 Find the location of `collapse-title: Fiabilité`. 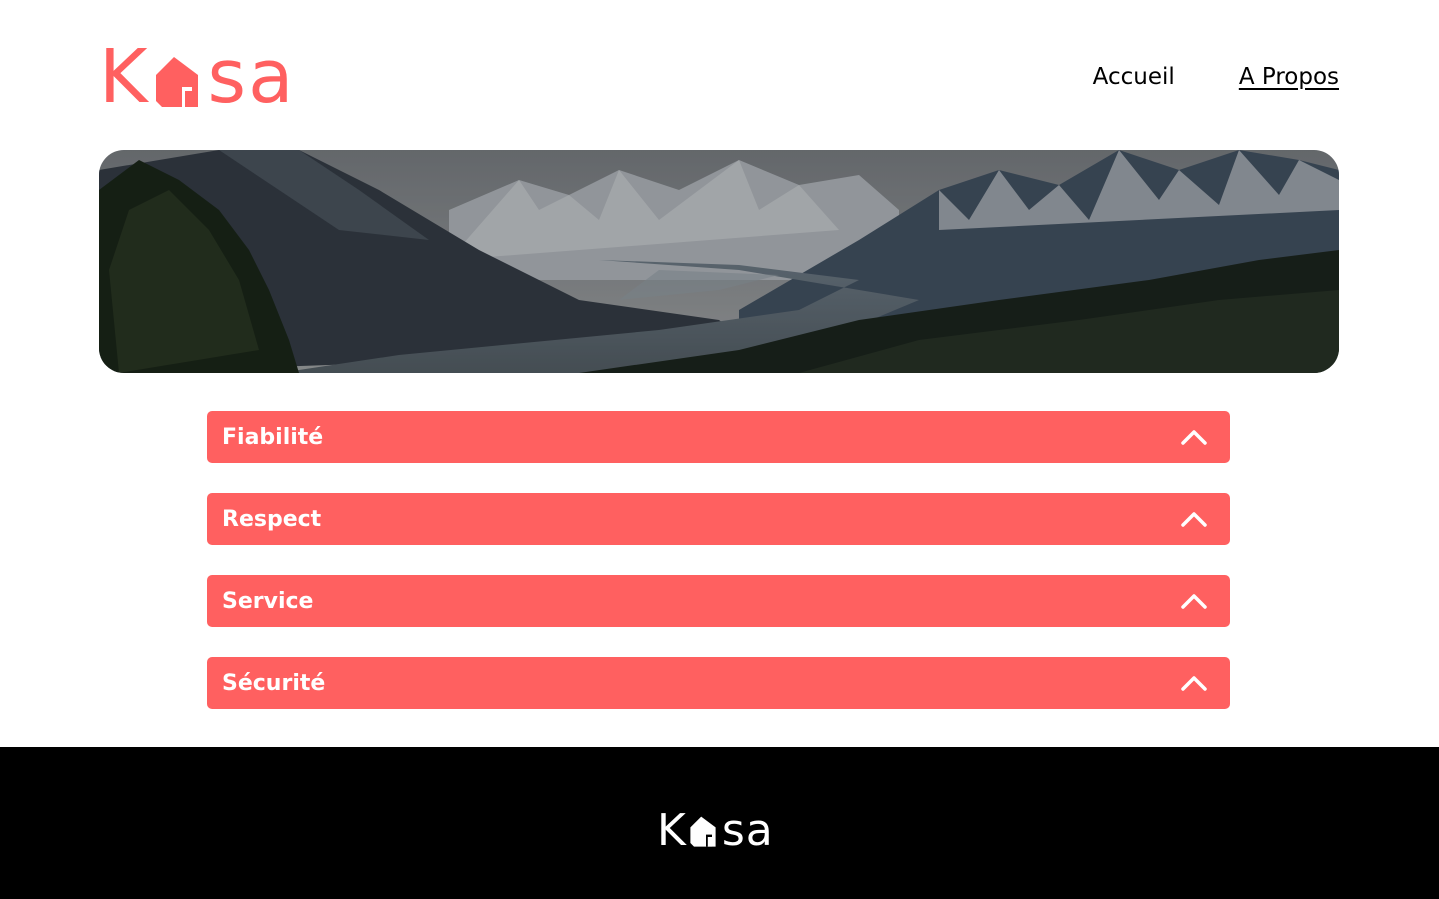

collapse-title: Fiabilité is located at coordinates (273, 437).